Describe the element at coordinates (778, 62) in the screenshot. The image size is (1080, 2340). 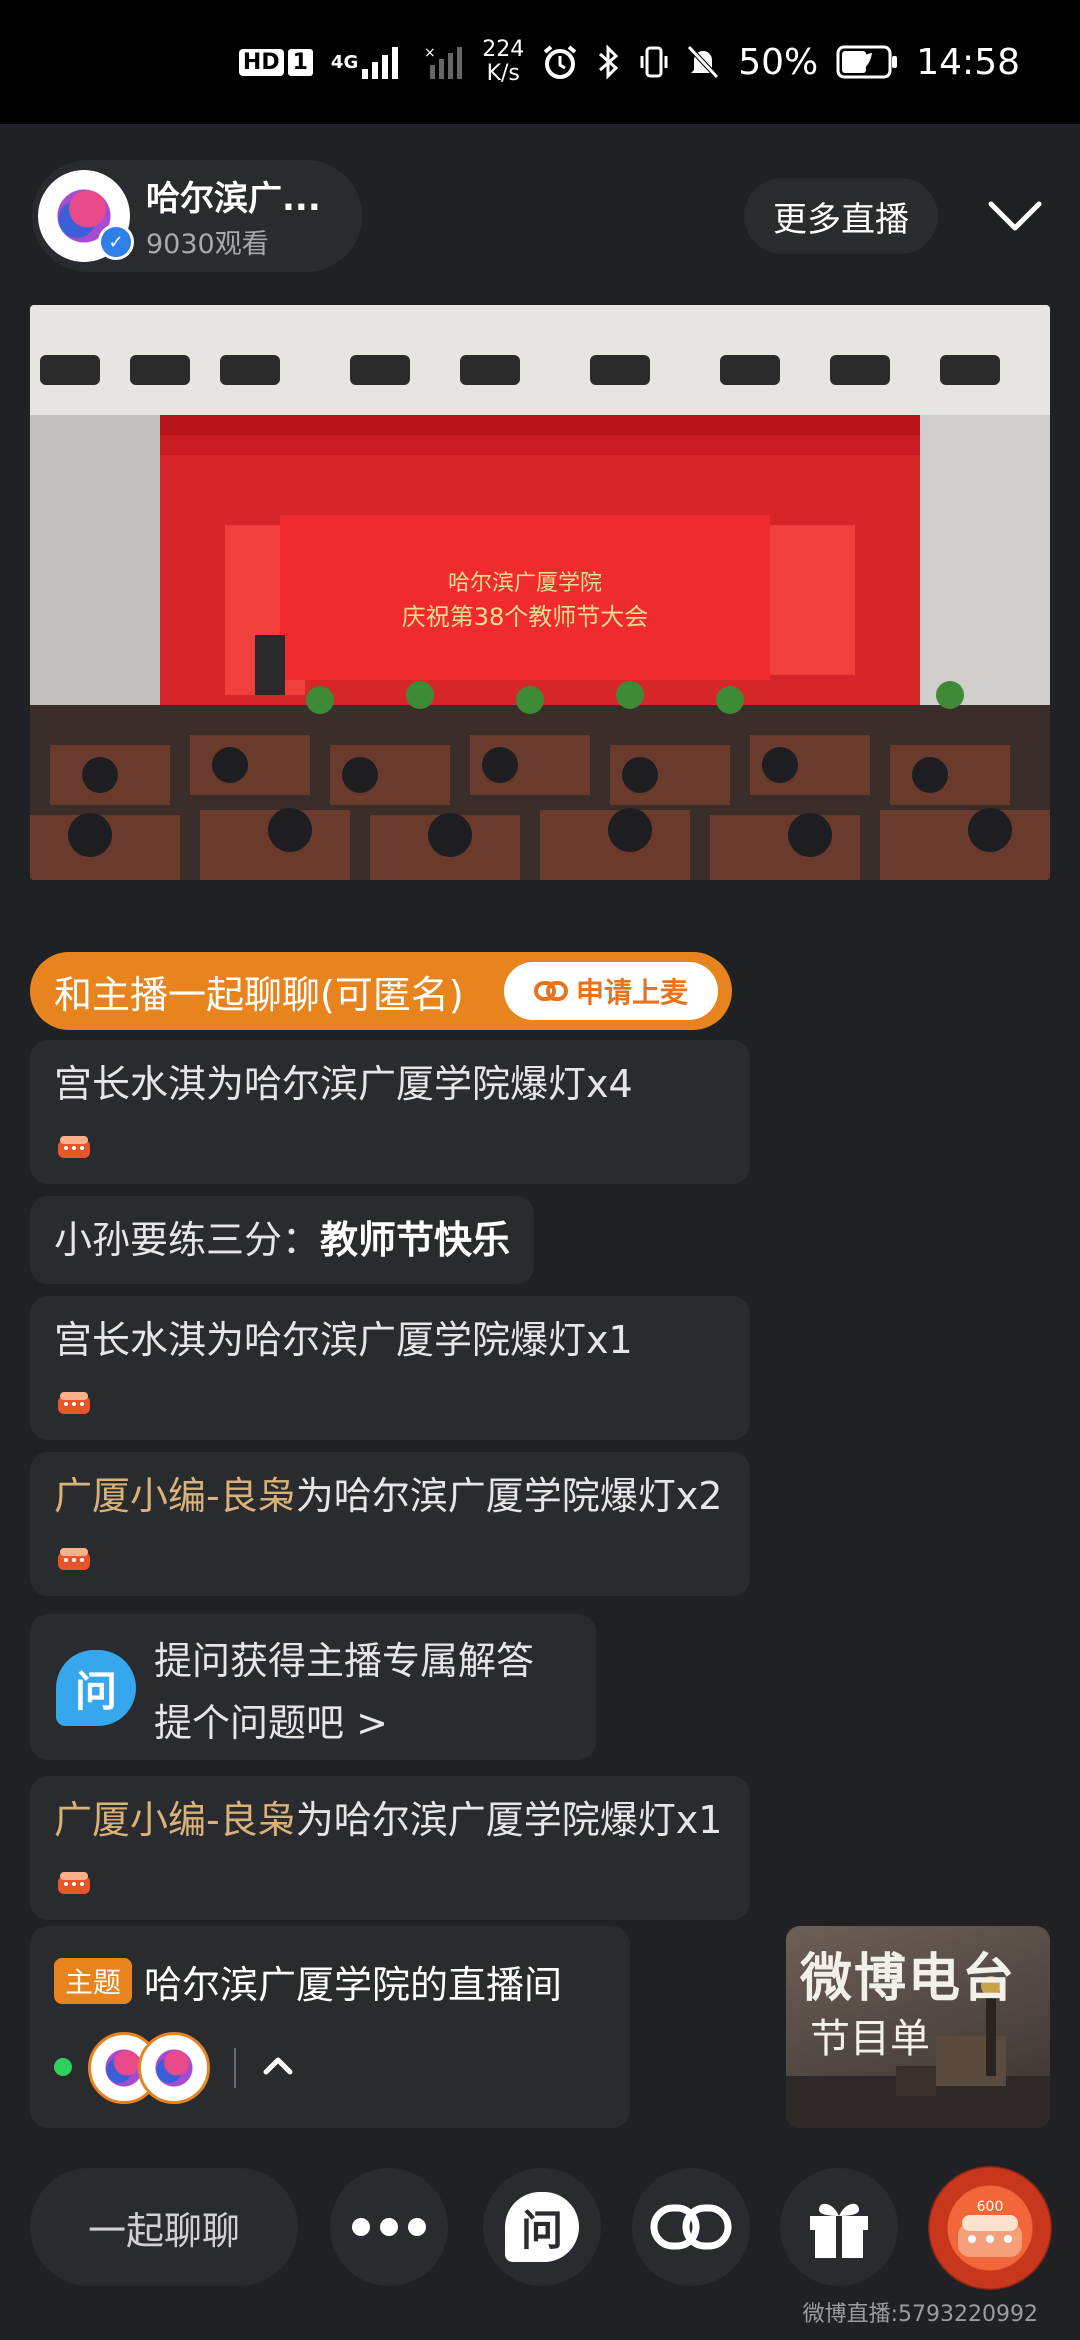
I see `battery-percent: 50%` at that location.